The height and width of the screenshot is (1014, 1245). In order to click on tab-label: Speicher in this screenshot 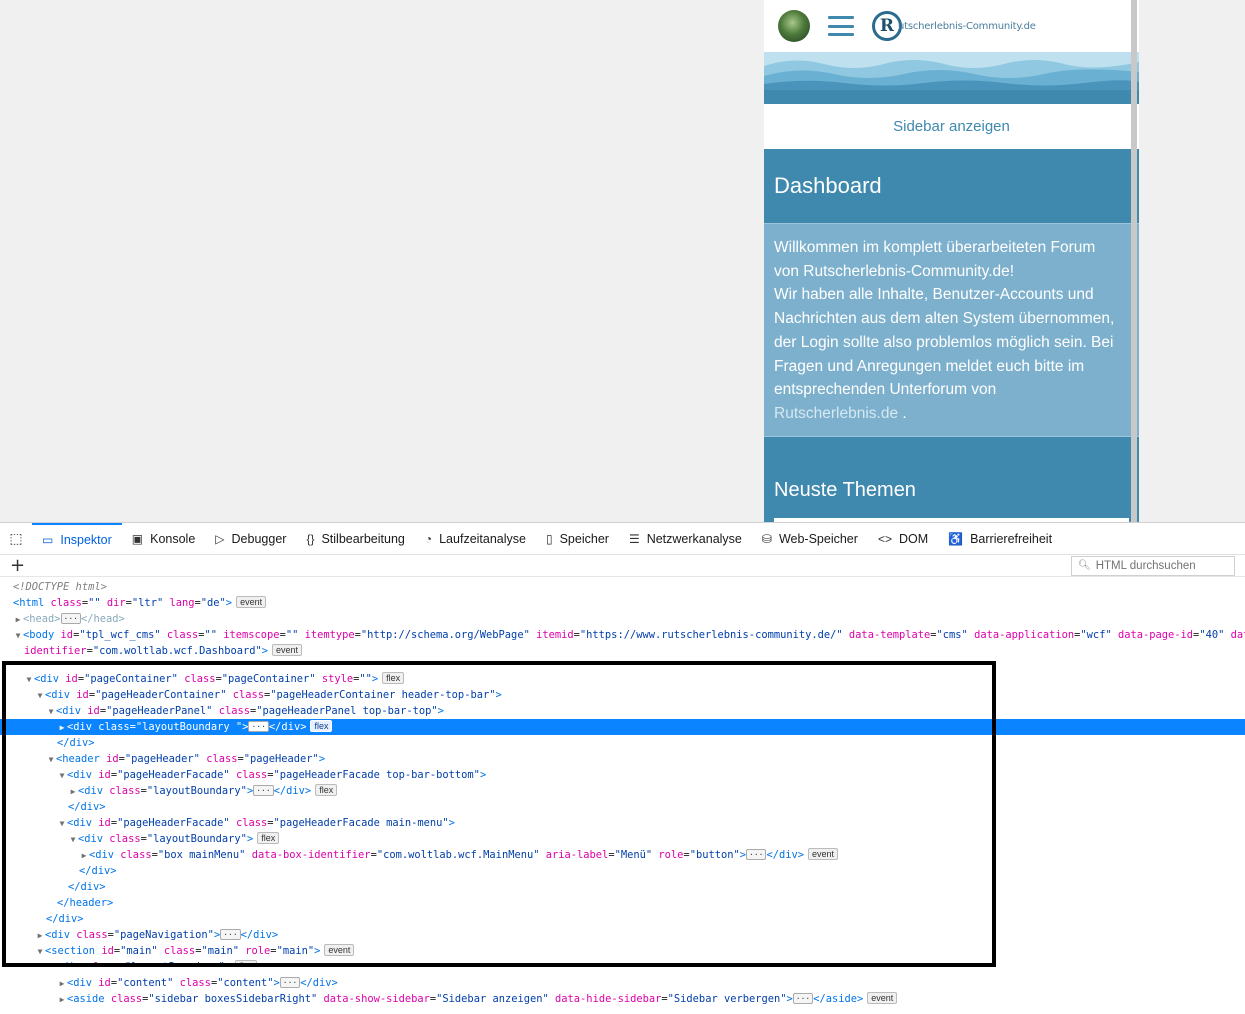, I will do `click(584, 538)`.